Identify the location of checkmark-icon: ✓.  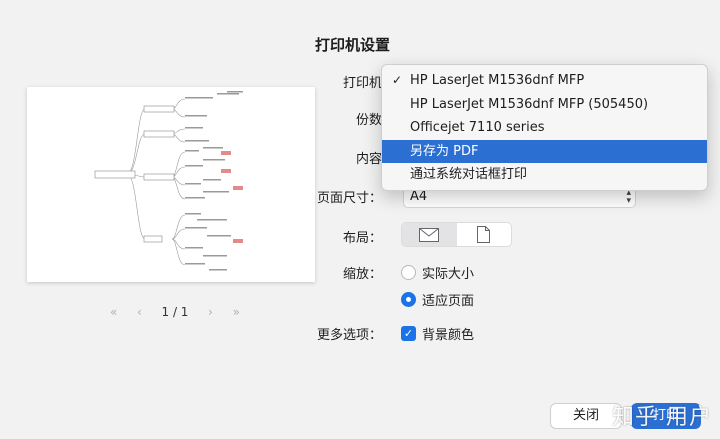
(397, 80).